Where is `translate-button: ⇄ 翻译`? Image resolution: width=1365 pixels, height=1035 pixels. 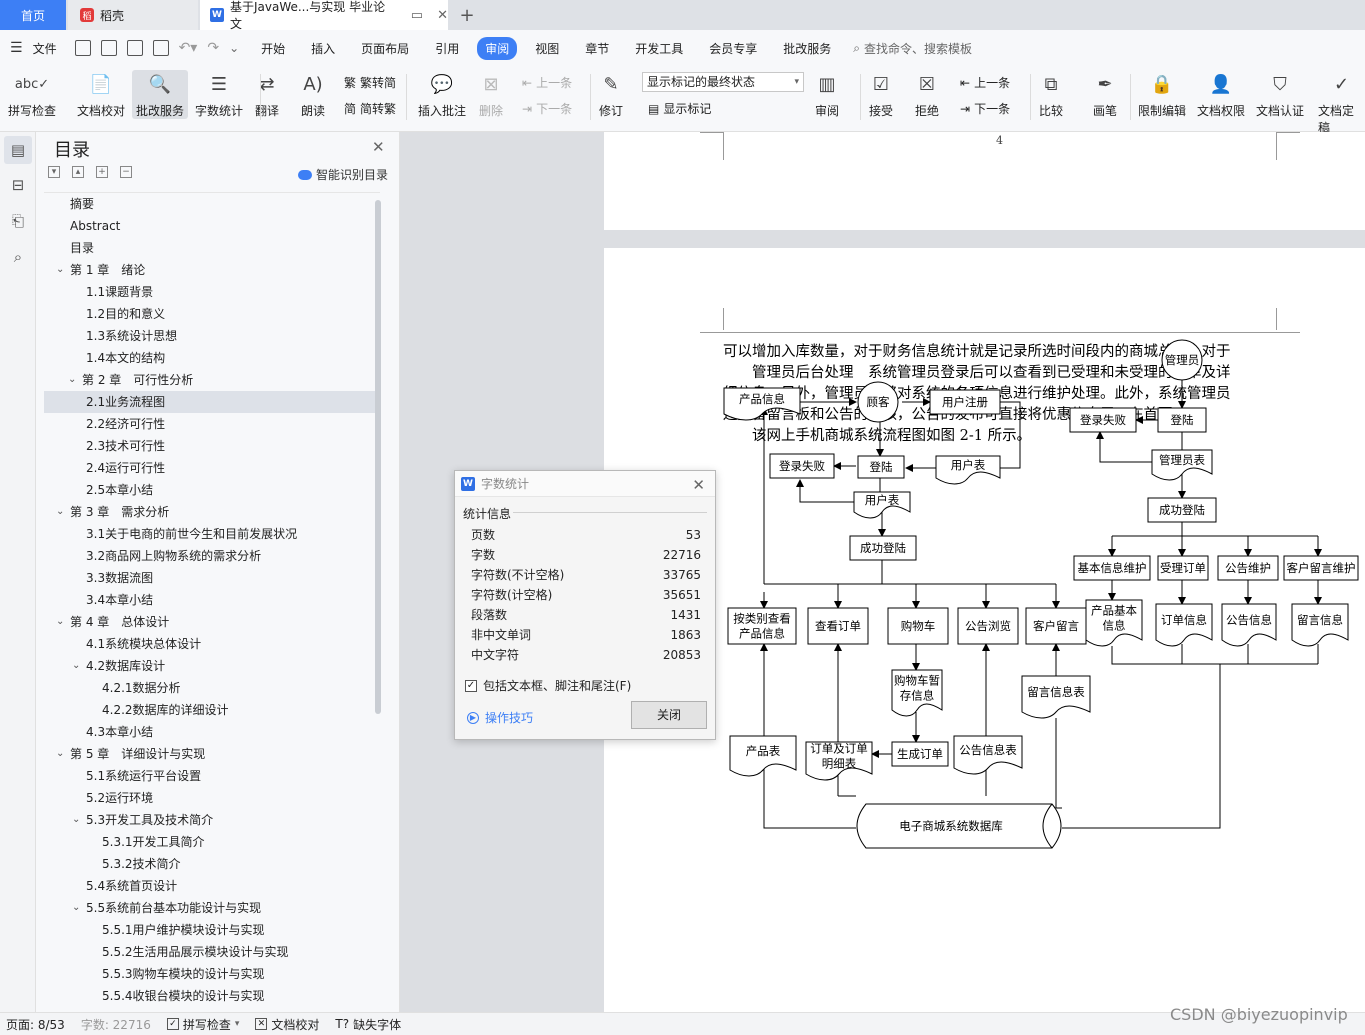 translate-button: ⇄ 翻译 is located at coordinates (267, 94).